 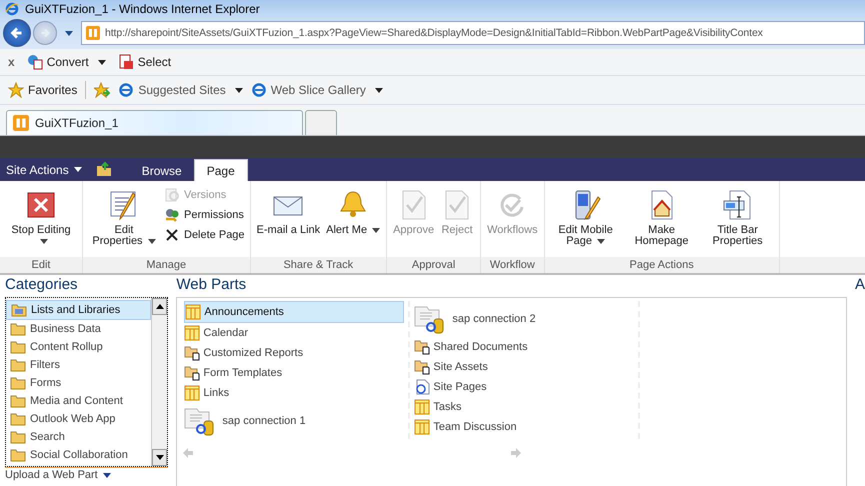 What do you see at coordinates (180, 90) in the screenshot?
I see `favorites-link: Suggested Sites` at bounding box center [180, 90].